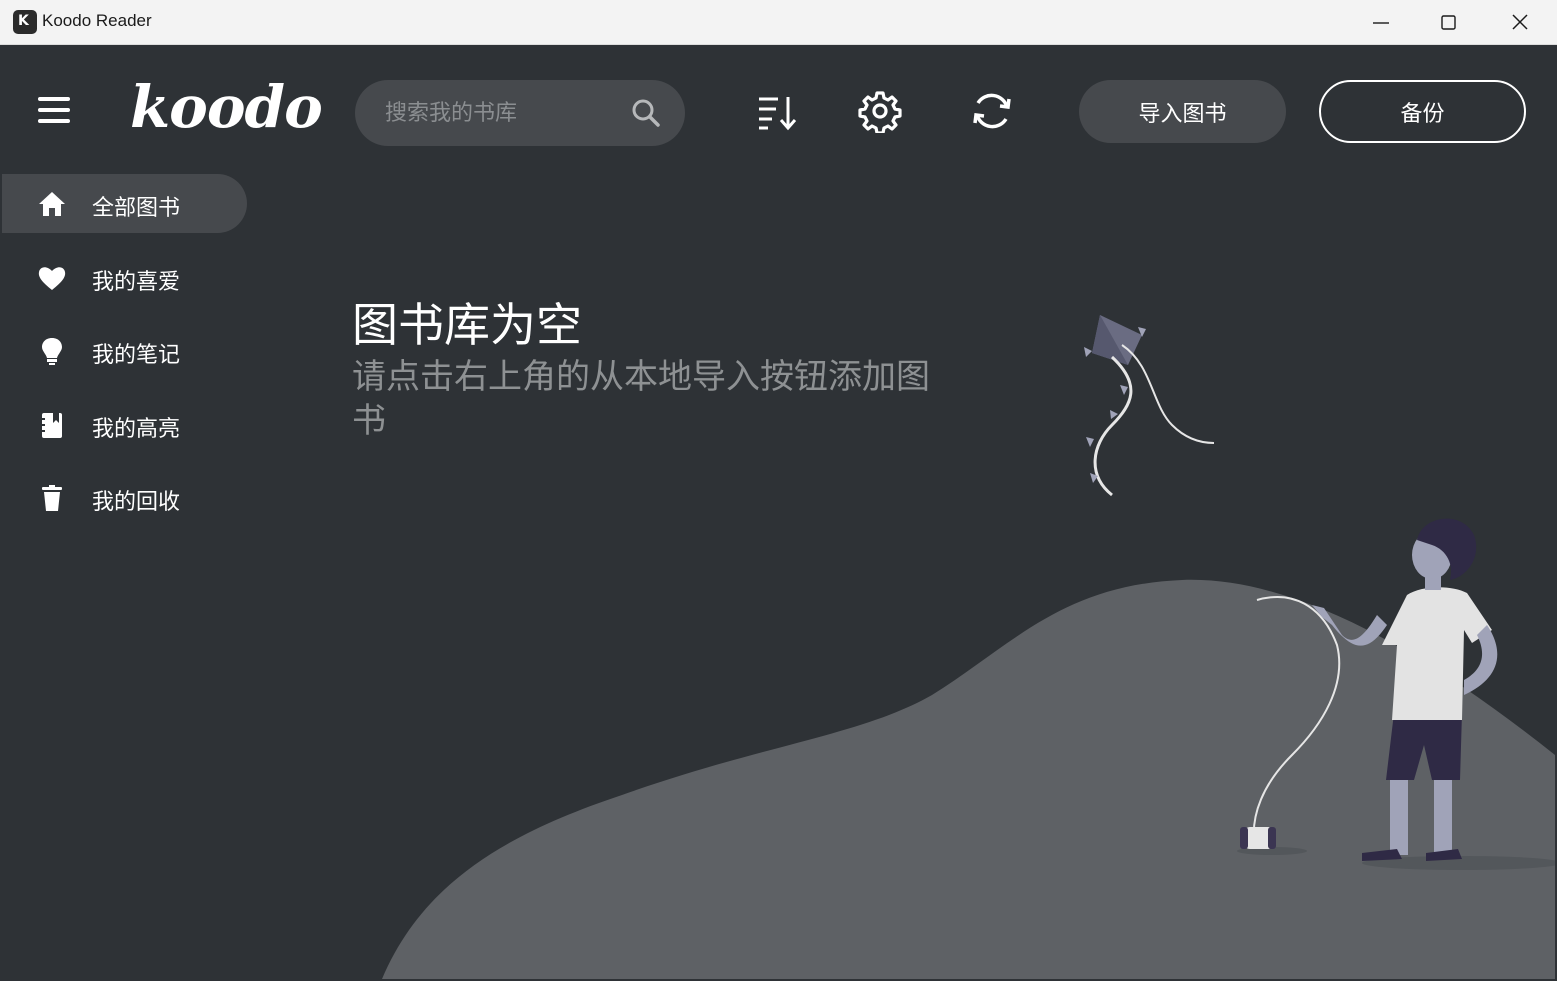 Image resolution: width=1557 pixels, height=981 pixels. What do you see at coordinates (646, 113) in the screenshot?
I see `search-icon` at bounding box center [646, 113].